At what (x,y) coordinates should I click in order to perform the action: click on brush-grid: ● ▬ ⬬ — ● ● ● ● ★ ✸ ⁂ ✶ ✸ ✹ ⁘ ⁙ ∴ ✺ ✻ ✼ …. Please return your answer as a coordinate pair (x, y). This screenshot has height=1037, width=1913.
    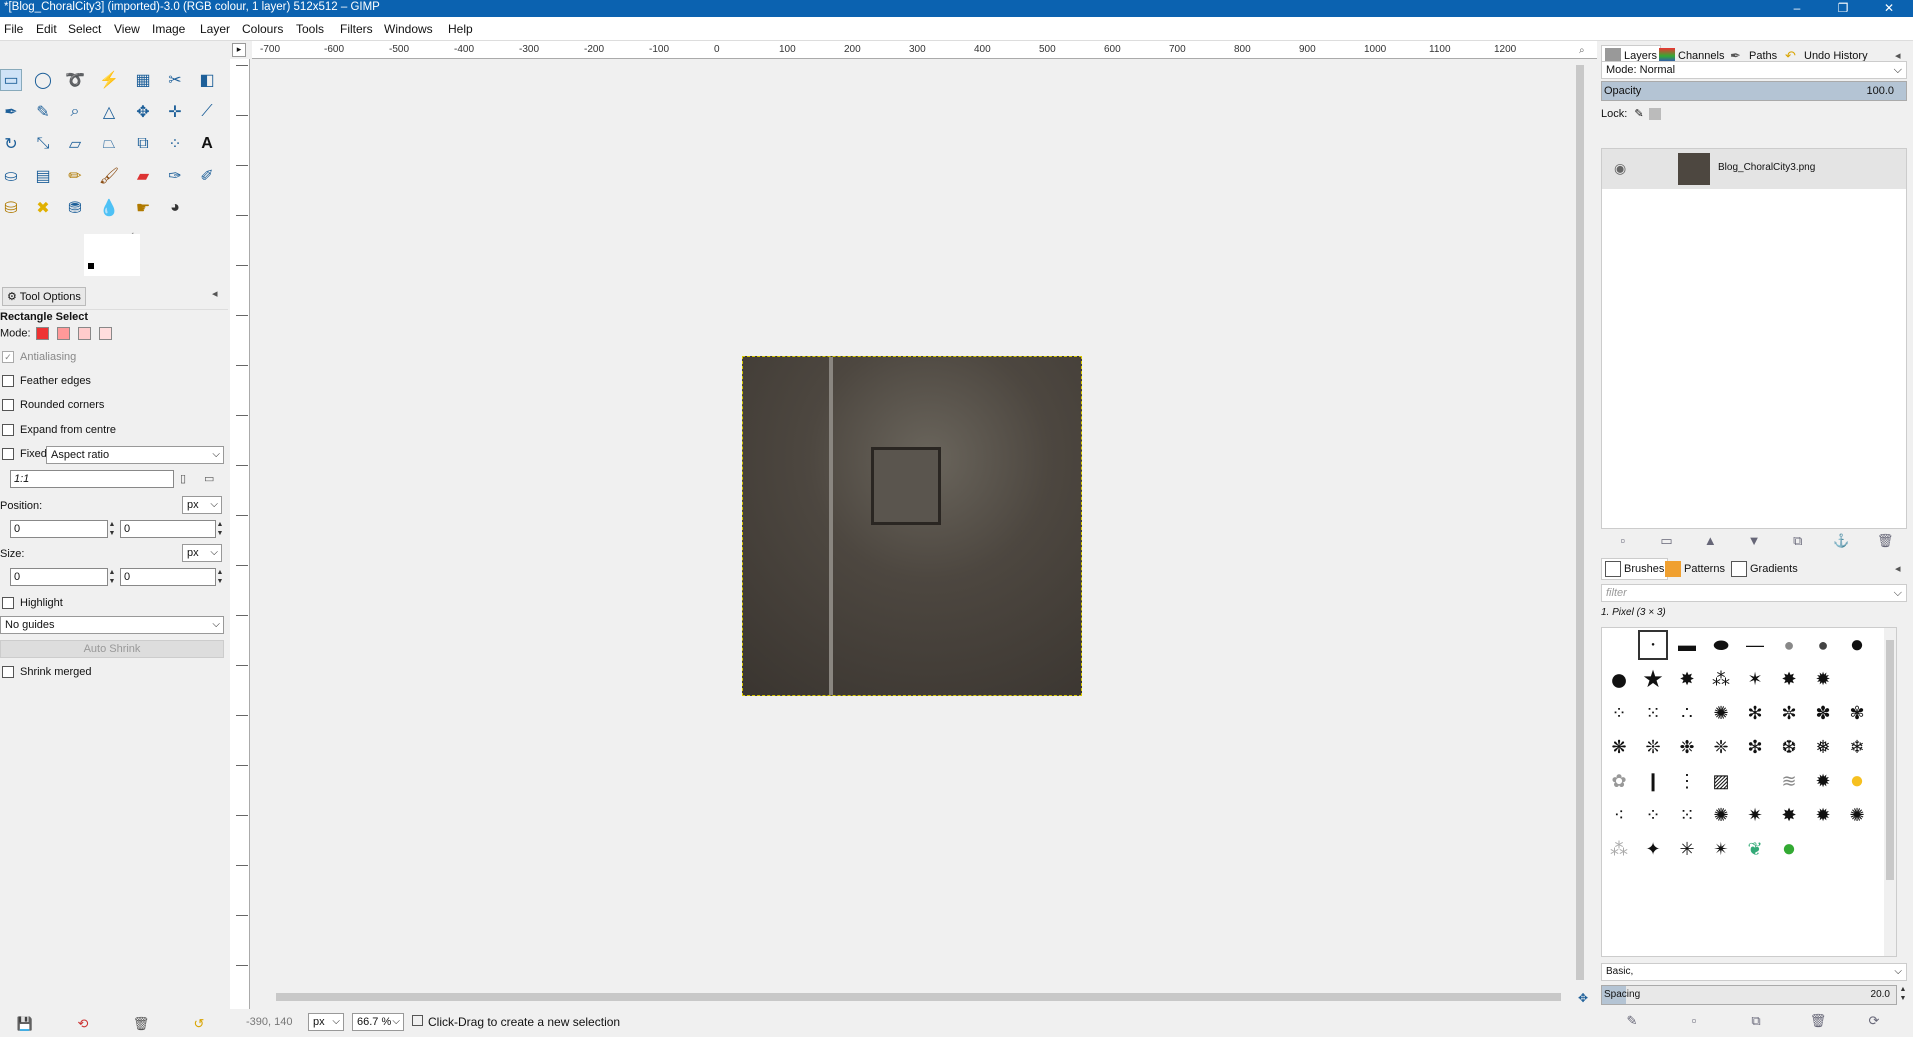
    Looking at the image, I should click on (1749, 792).